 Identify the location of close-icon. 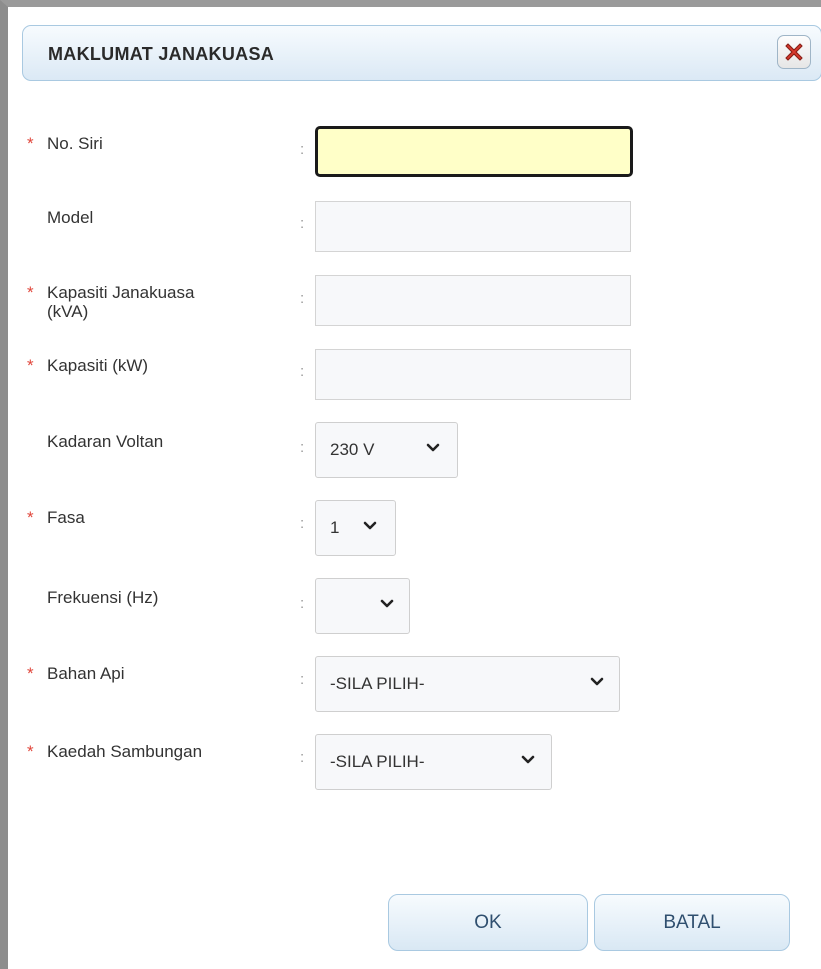
(794, 52).